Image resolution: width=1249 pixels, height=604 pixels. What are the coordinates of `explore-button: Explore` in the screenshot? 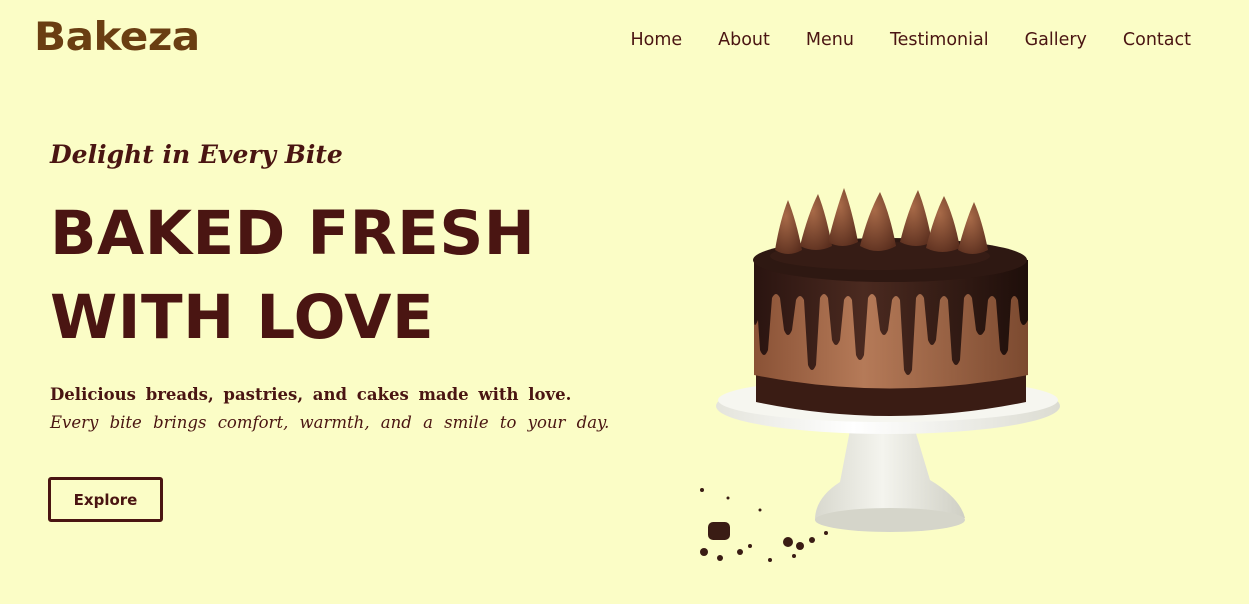 It's located at (105, 499).